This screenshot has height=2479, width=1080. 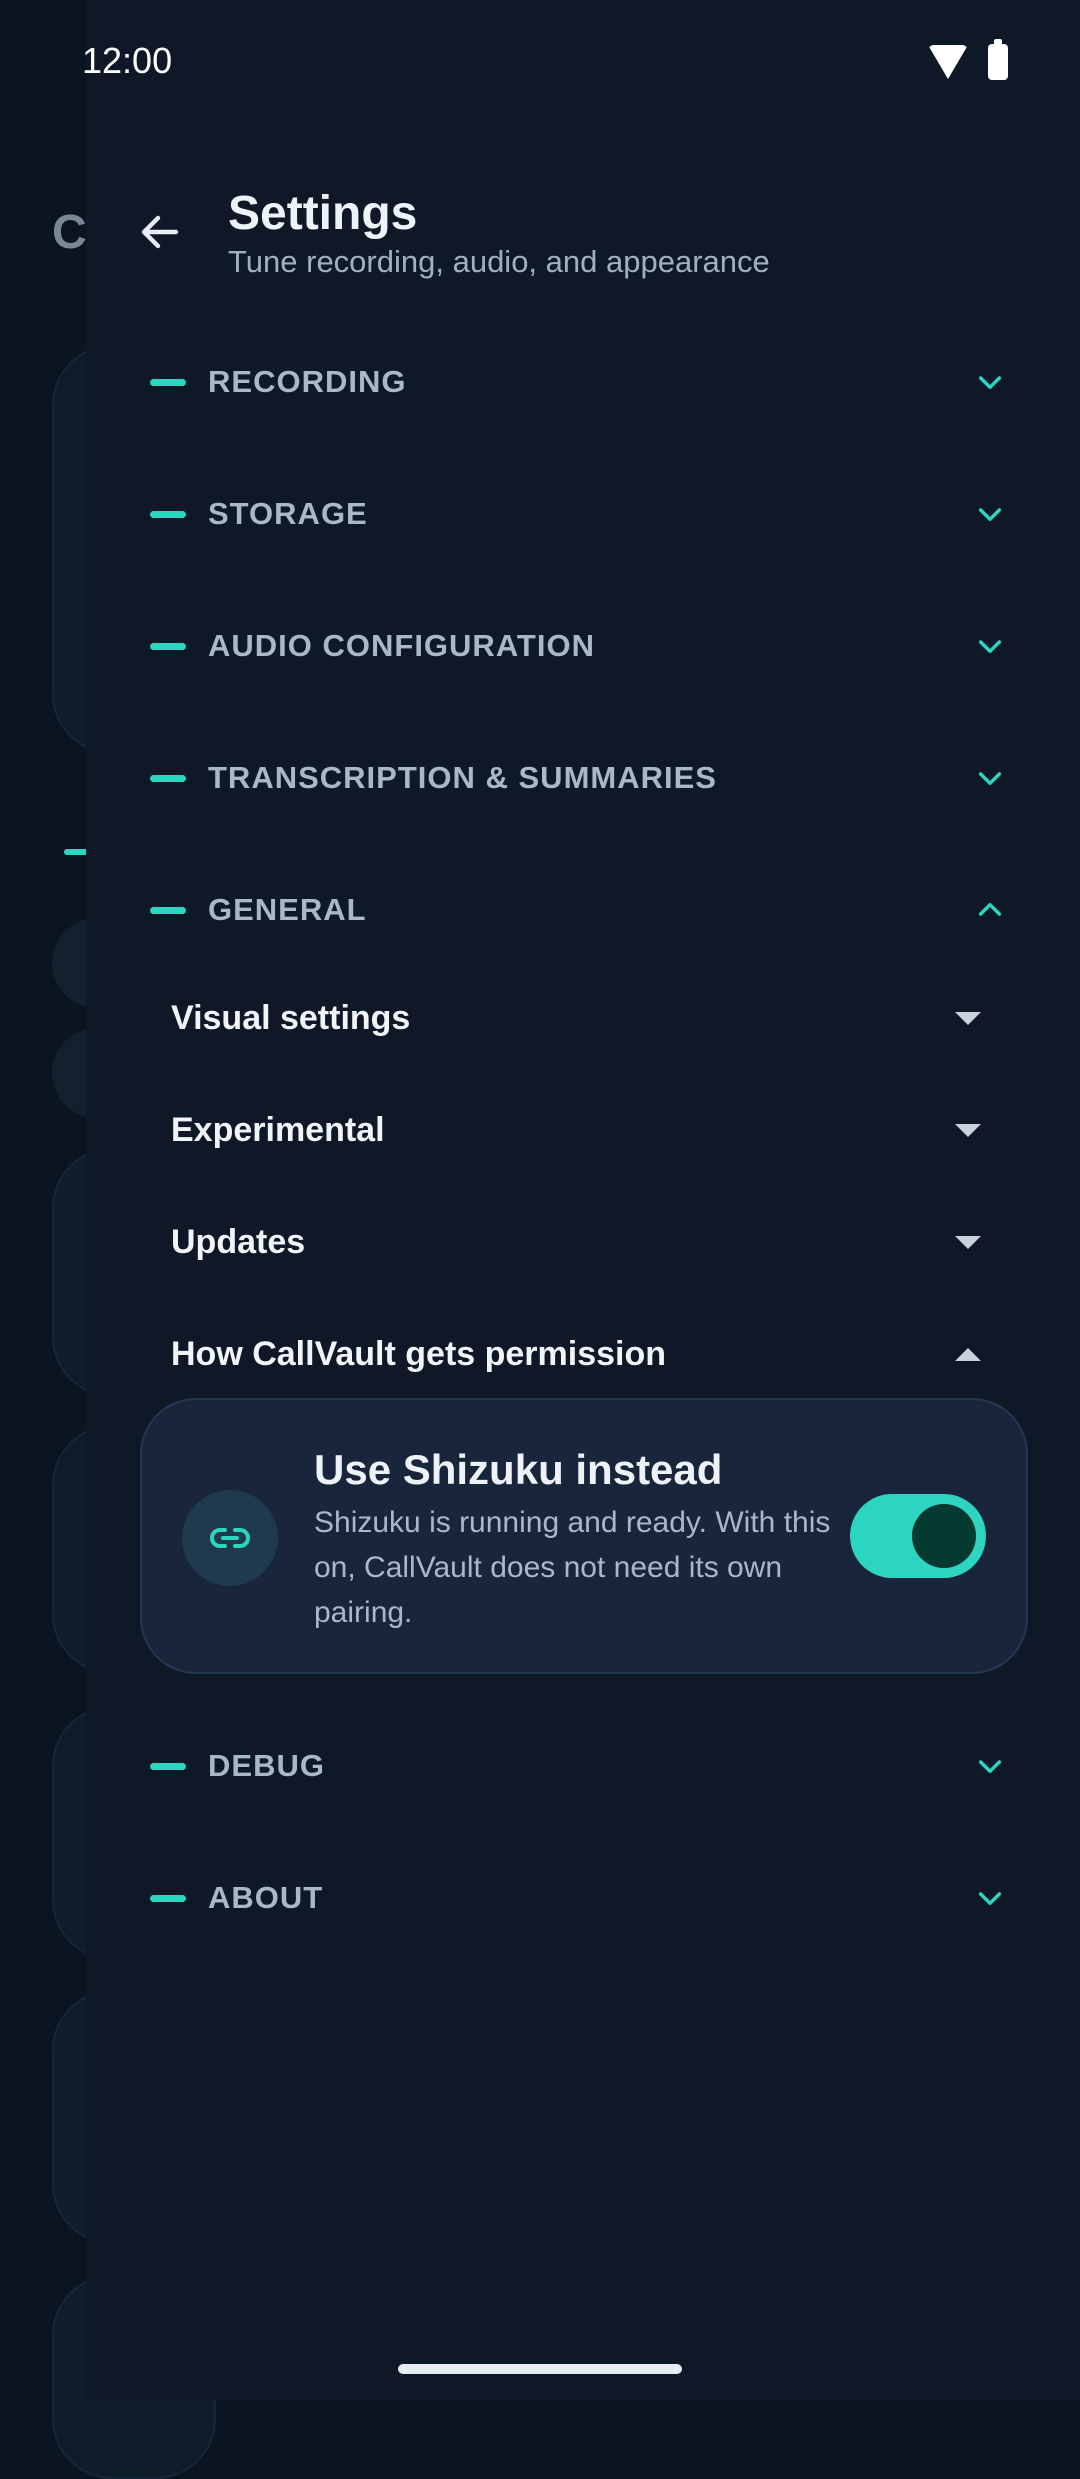 What do you see at coordinates (323, 213) in the screenshot?
I see `page-title: Settings` at bounding box center [323, 213].